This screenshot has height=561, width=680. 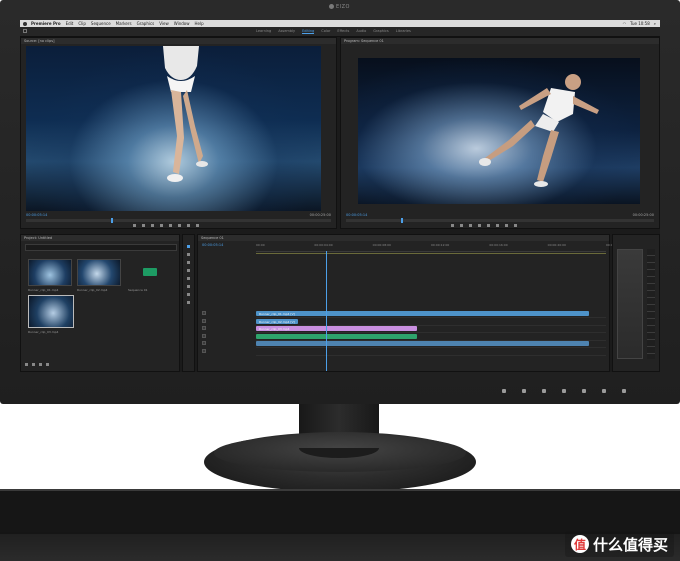 I want to click on source-scrubber, so click(x=178, y=220).